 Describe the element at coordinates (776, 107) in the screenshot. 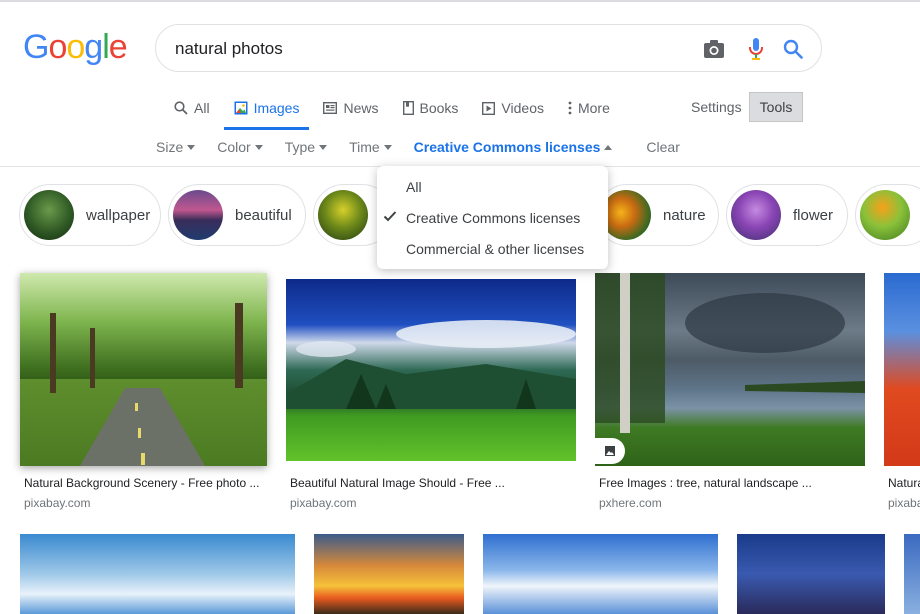

I see `tools-button: Tools` at that location.